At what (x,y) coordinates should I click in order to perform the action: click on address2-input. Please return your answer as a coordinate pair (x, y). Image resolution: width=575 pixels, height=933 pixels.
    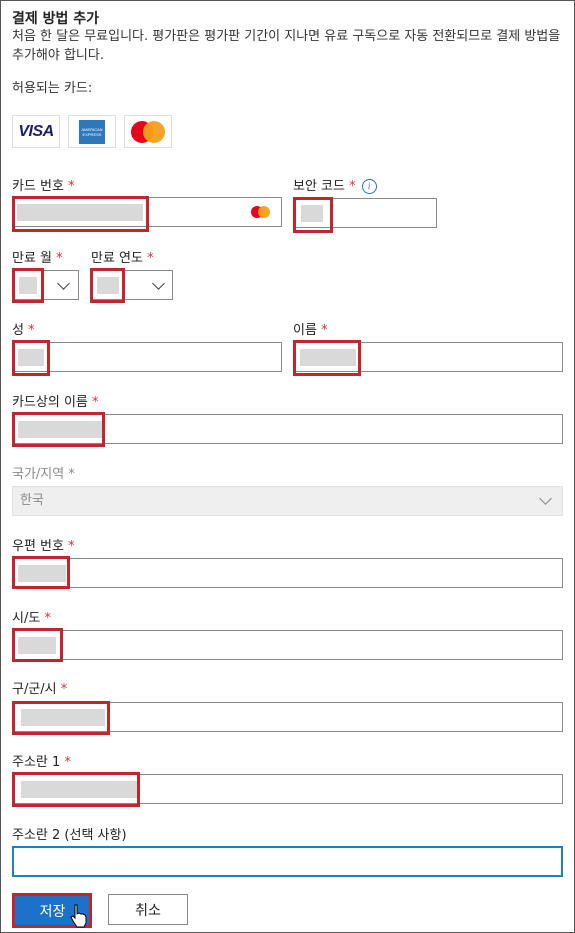
    Looking at the image, I should click on (287, 861).